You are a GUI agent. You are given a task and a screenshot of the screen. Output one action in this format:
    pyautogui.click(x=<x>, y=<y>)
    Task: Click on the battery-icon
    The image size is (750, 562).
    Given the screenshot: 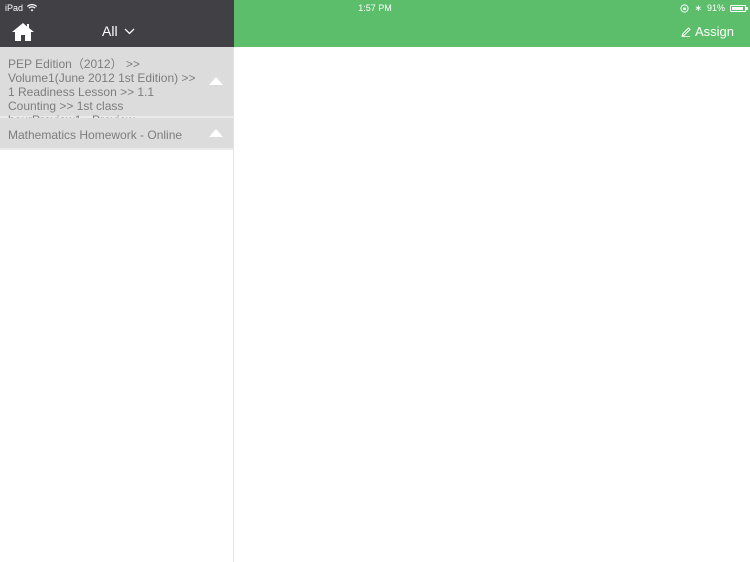 What is the action you would take?
    pyautogui.click(x=739, y=8)
    